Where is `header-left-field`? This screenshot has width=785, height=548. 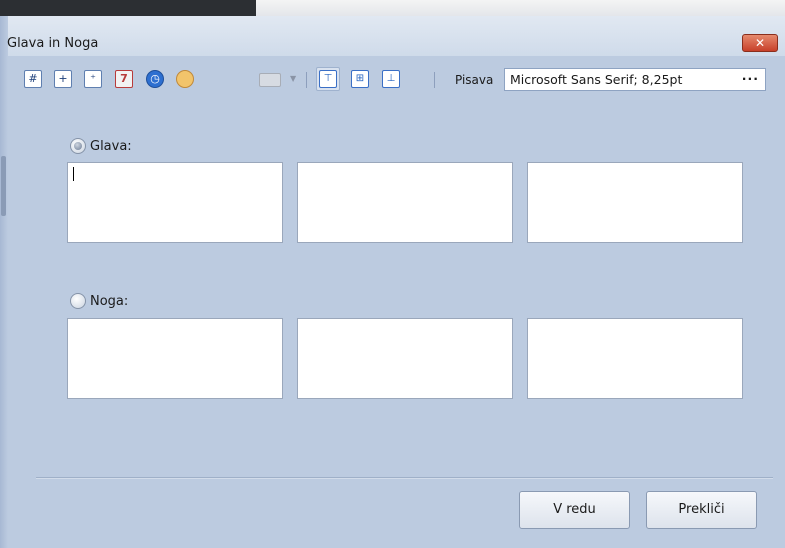 header-left-field is located at coordinates (175, 202).